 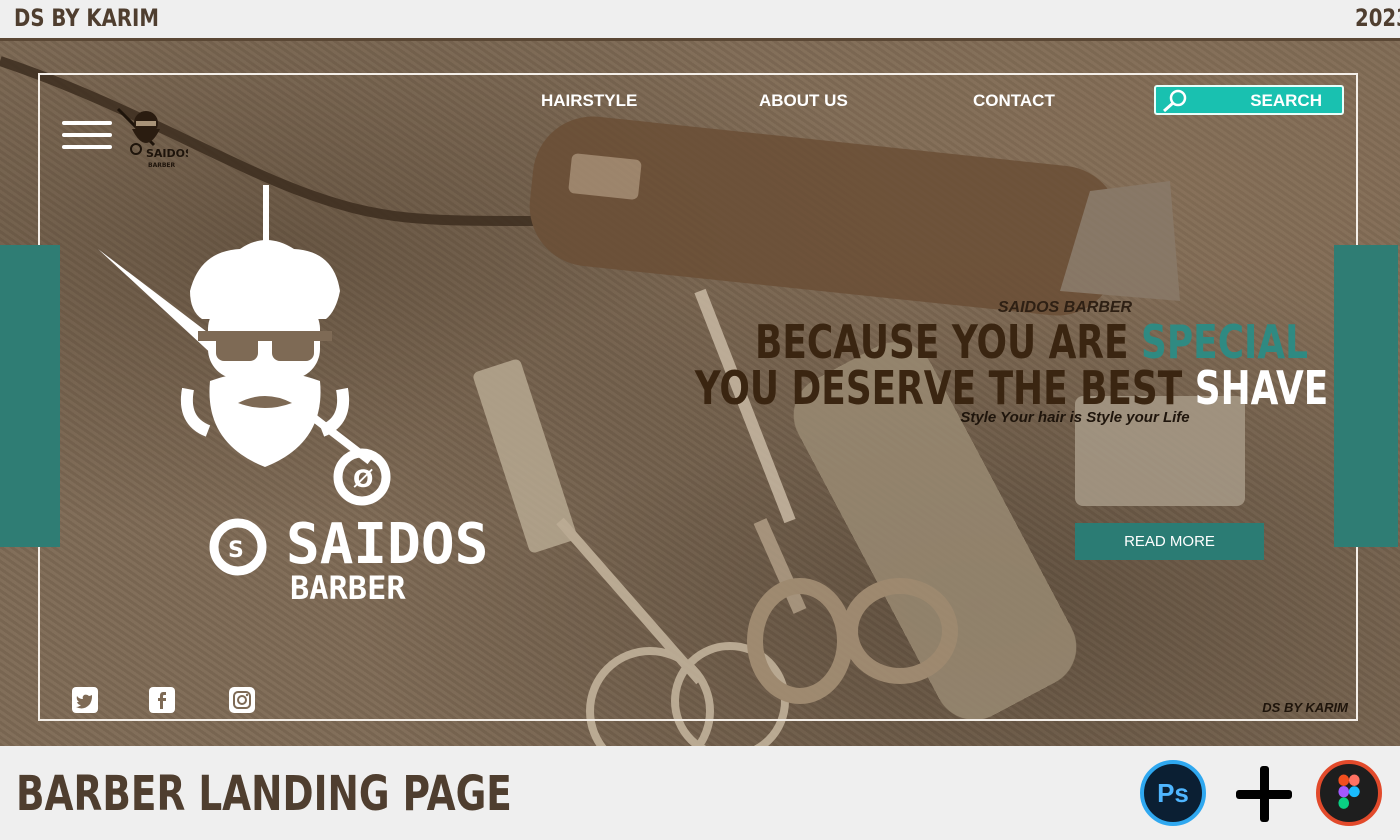 I want to click on nav-contact: CONTACT, so click(x=1014, y=101).